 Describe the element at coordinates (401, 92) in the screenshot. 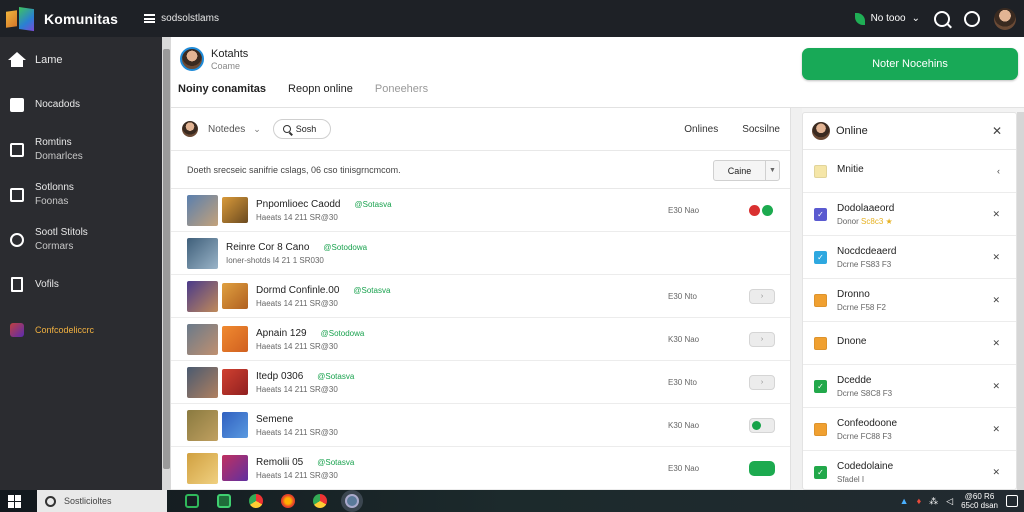

I see `tab-researchers: Poneehers` at that location.